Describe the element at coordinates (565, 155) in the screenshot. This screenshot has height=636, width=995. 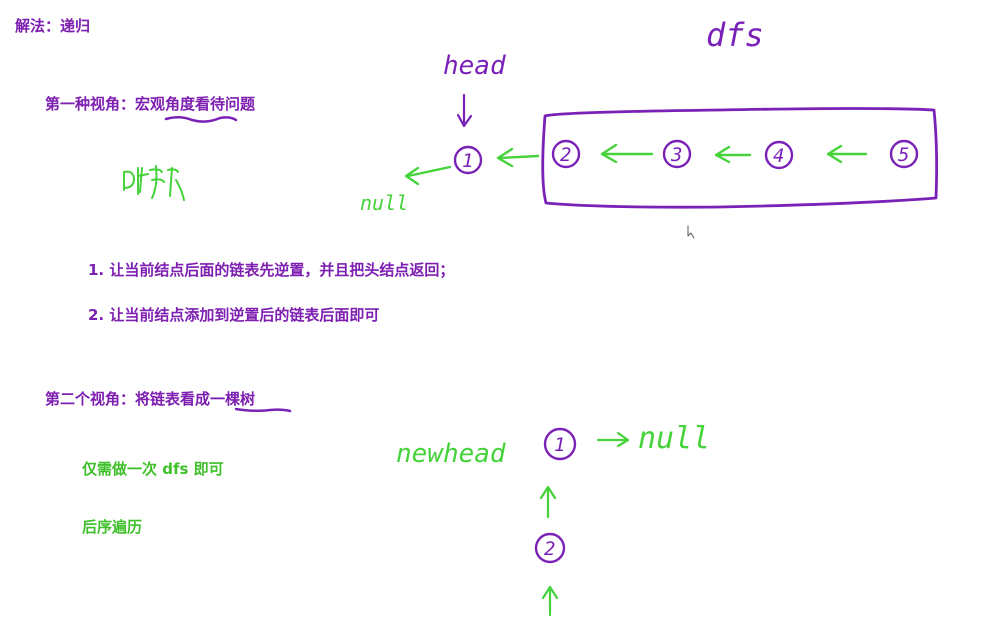
I see `node-2-label: 2` at that location.